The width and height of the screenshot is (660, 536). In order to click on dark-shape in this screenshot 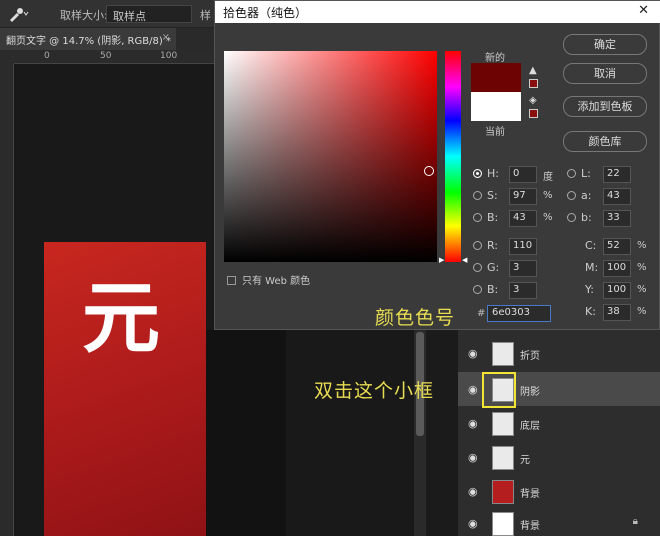, I will do `click(246, 433)`.